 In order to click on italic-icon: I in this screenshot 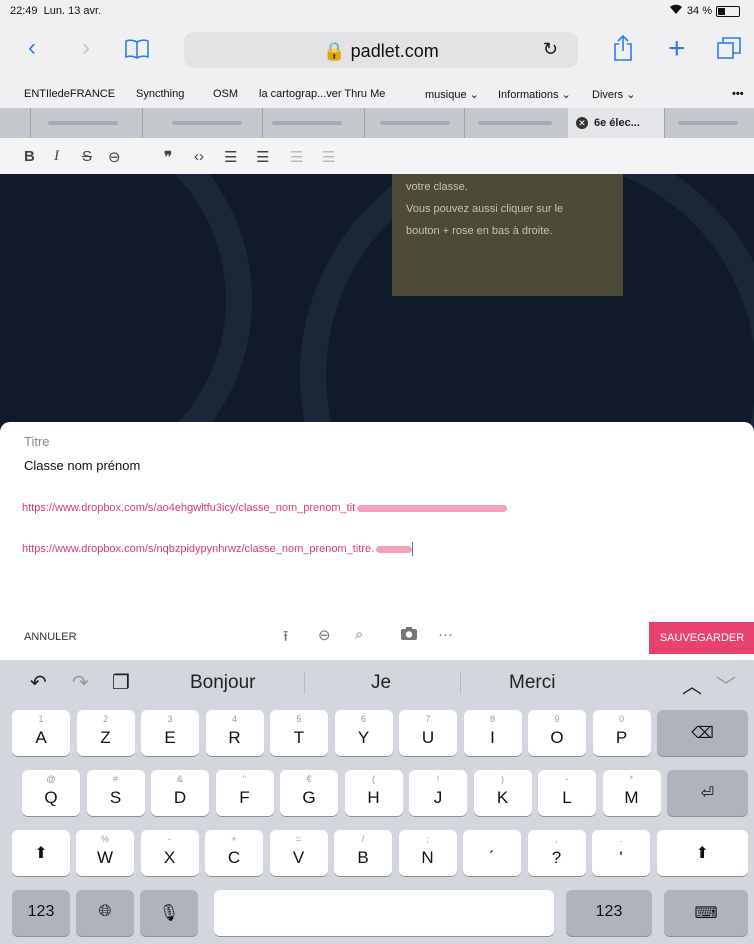, I will do `click(56, 156)`.